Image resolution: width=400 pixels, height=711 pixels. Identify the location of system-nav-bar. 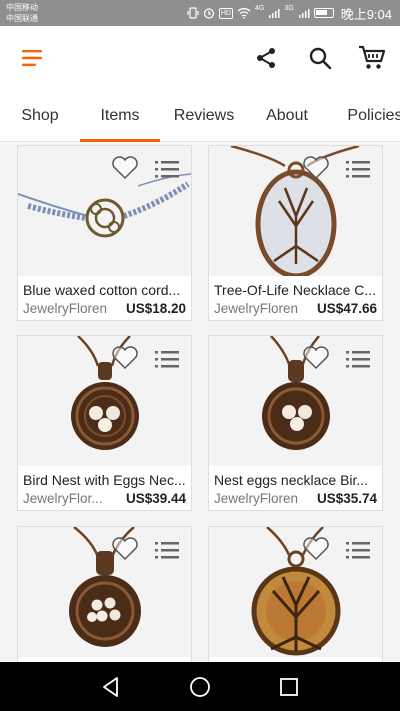
(200, 686).